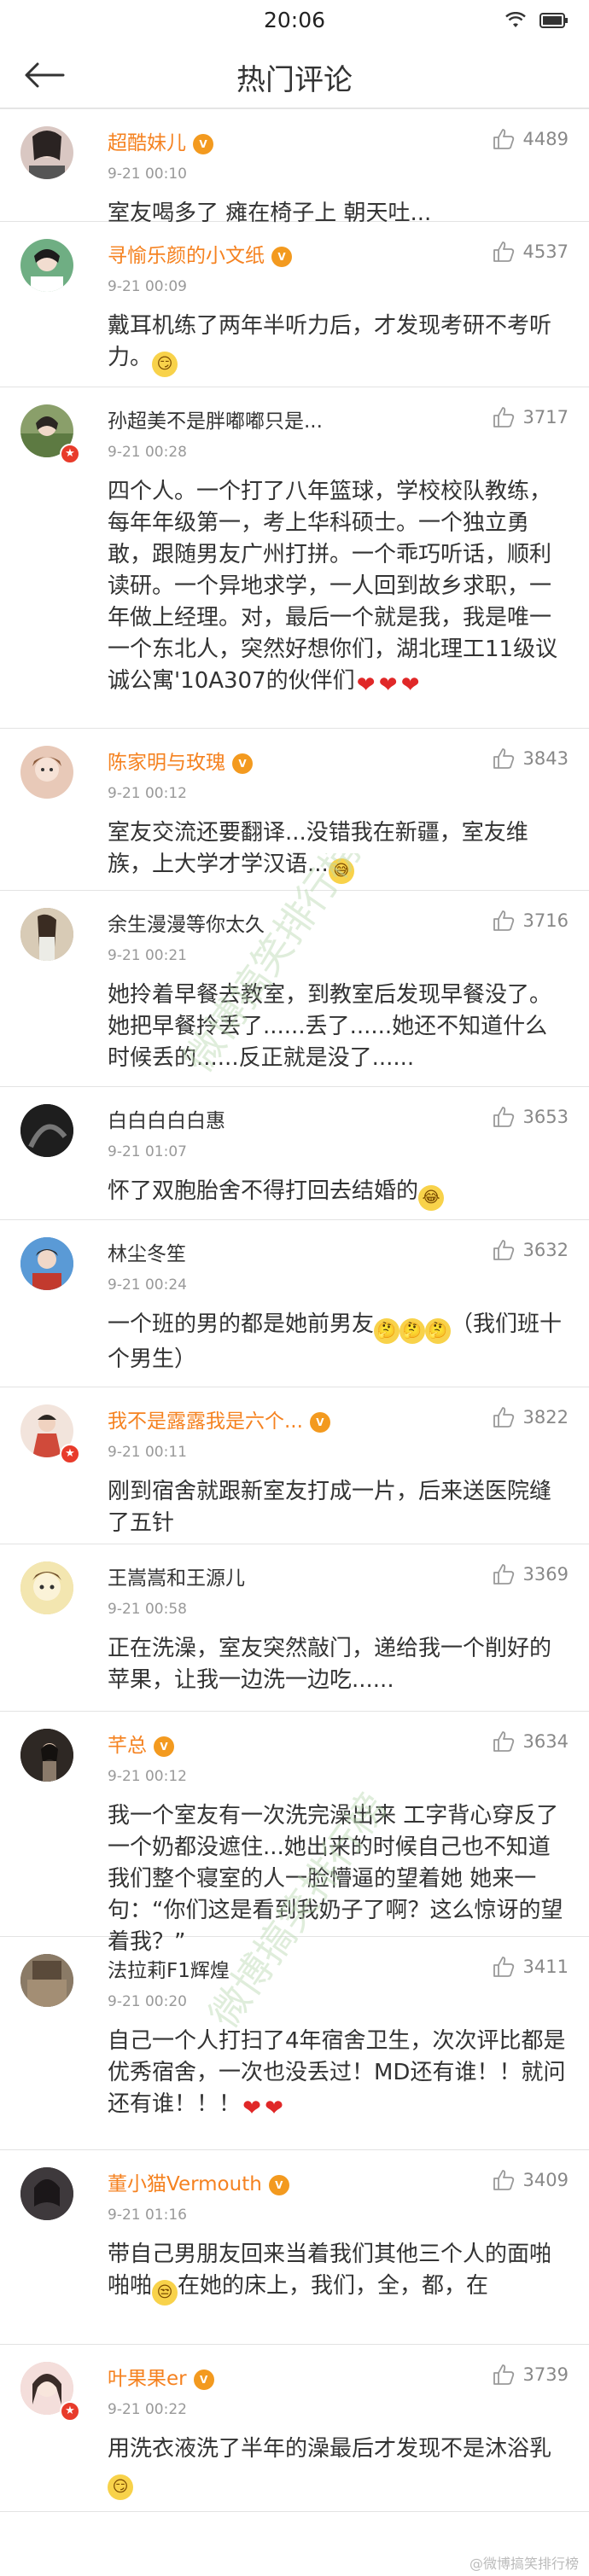 The height and width of the screenshot is (2576, 589). What do you see at coordinates (545, 417) in the screenshot?
I see `like-count: 3717` at bounding box center [545, 417].